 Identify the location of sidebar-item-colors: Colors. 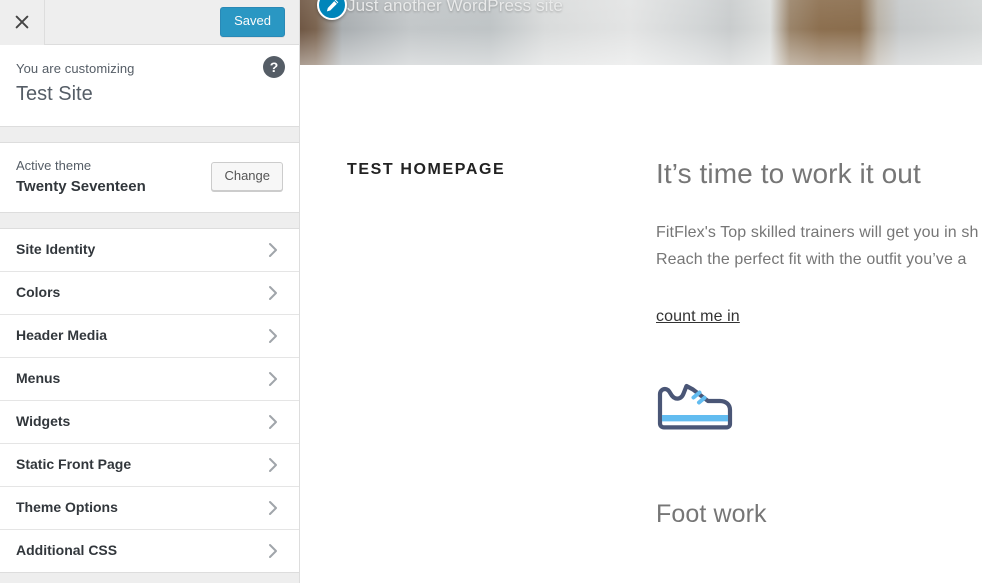
(149, 293).